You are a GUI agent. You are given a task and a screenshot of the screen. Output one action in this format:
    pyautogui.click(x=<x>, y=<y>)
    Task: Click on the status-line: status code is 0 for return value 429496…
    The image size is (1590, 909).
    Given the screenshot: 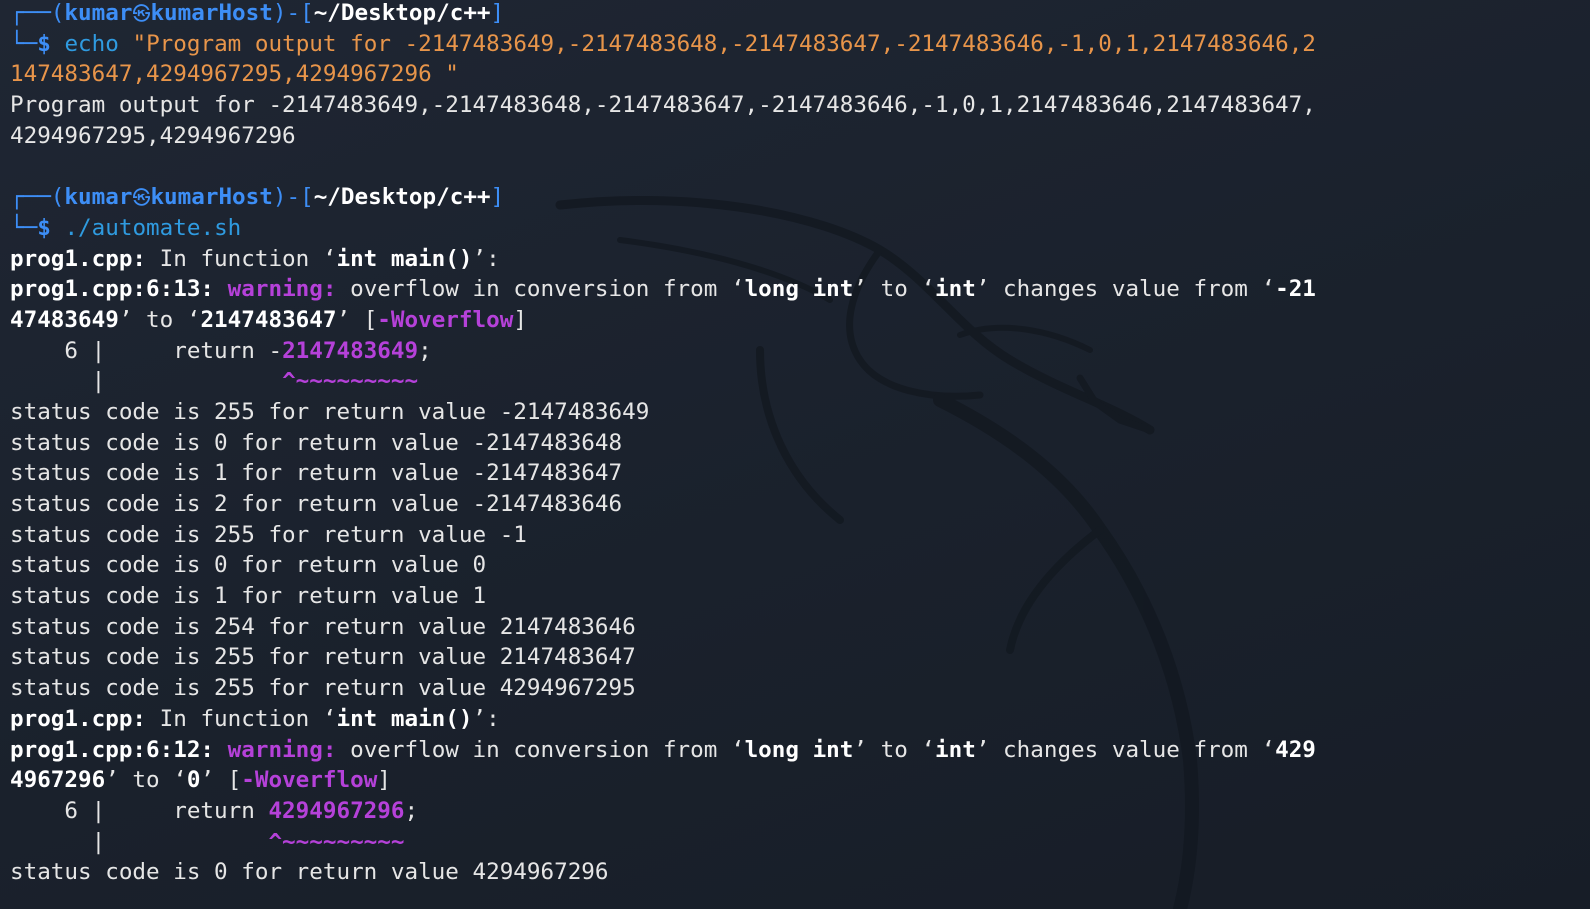 What is the action you would take?
    pyautogui.click(x=309, y=872)
    